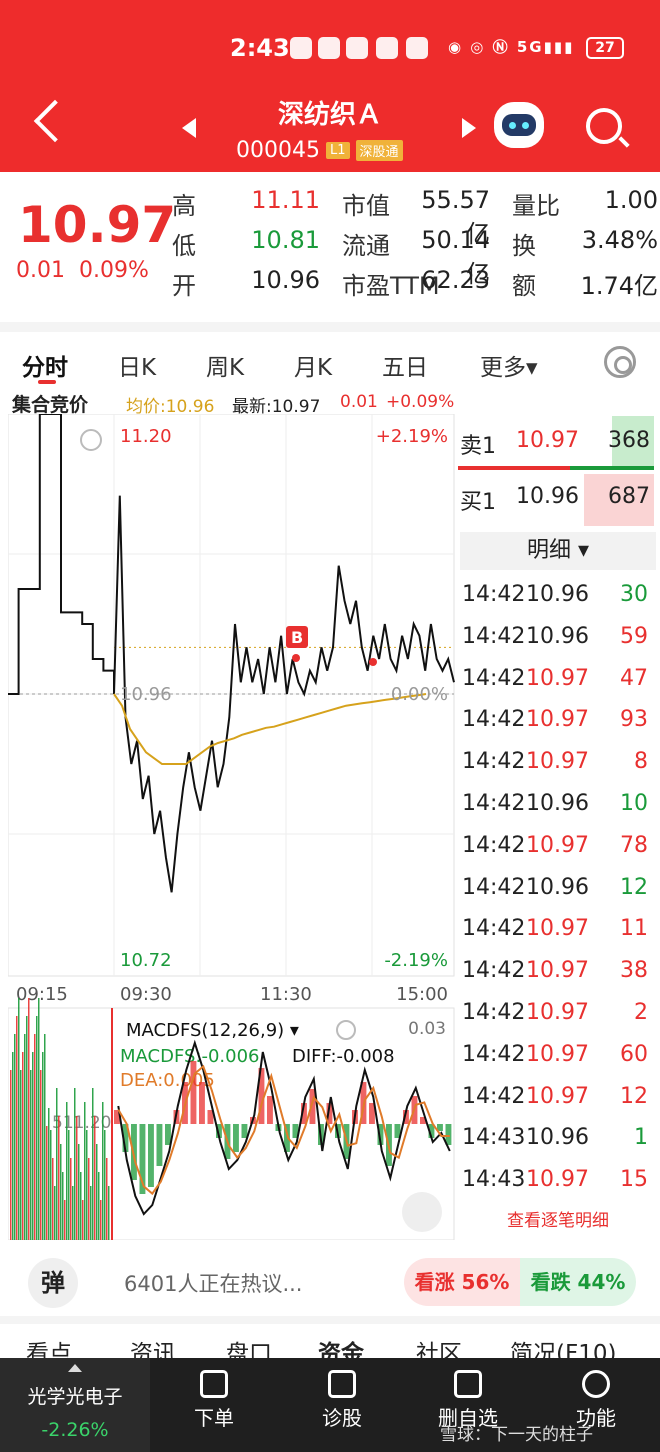  Describe the element at coordinates (416, 960) in the screenshot. I see `pct-tick-bottom: -2.19%` at that location.